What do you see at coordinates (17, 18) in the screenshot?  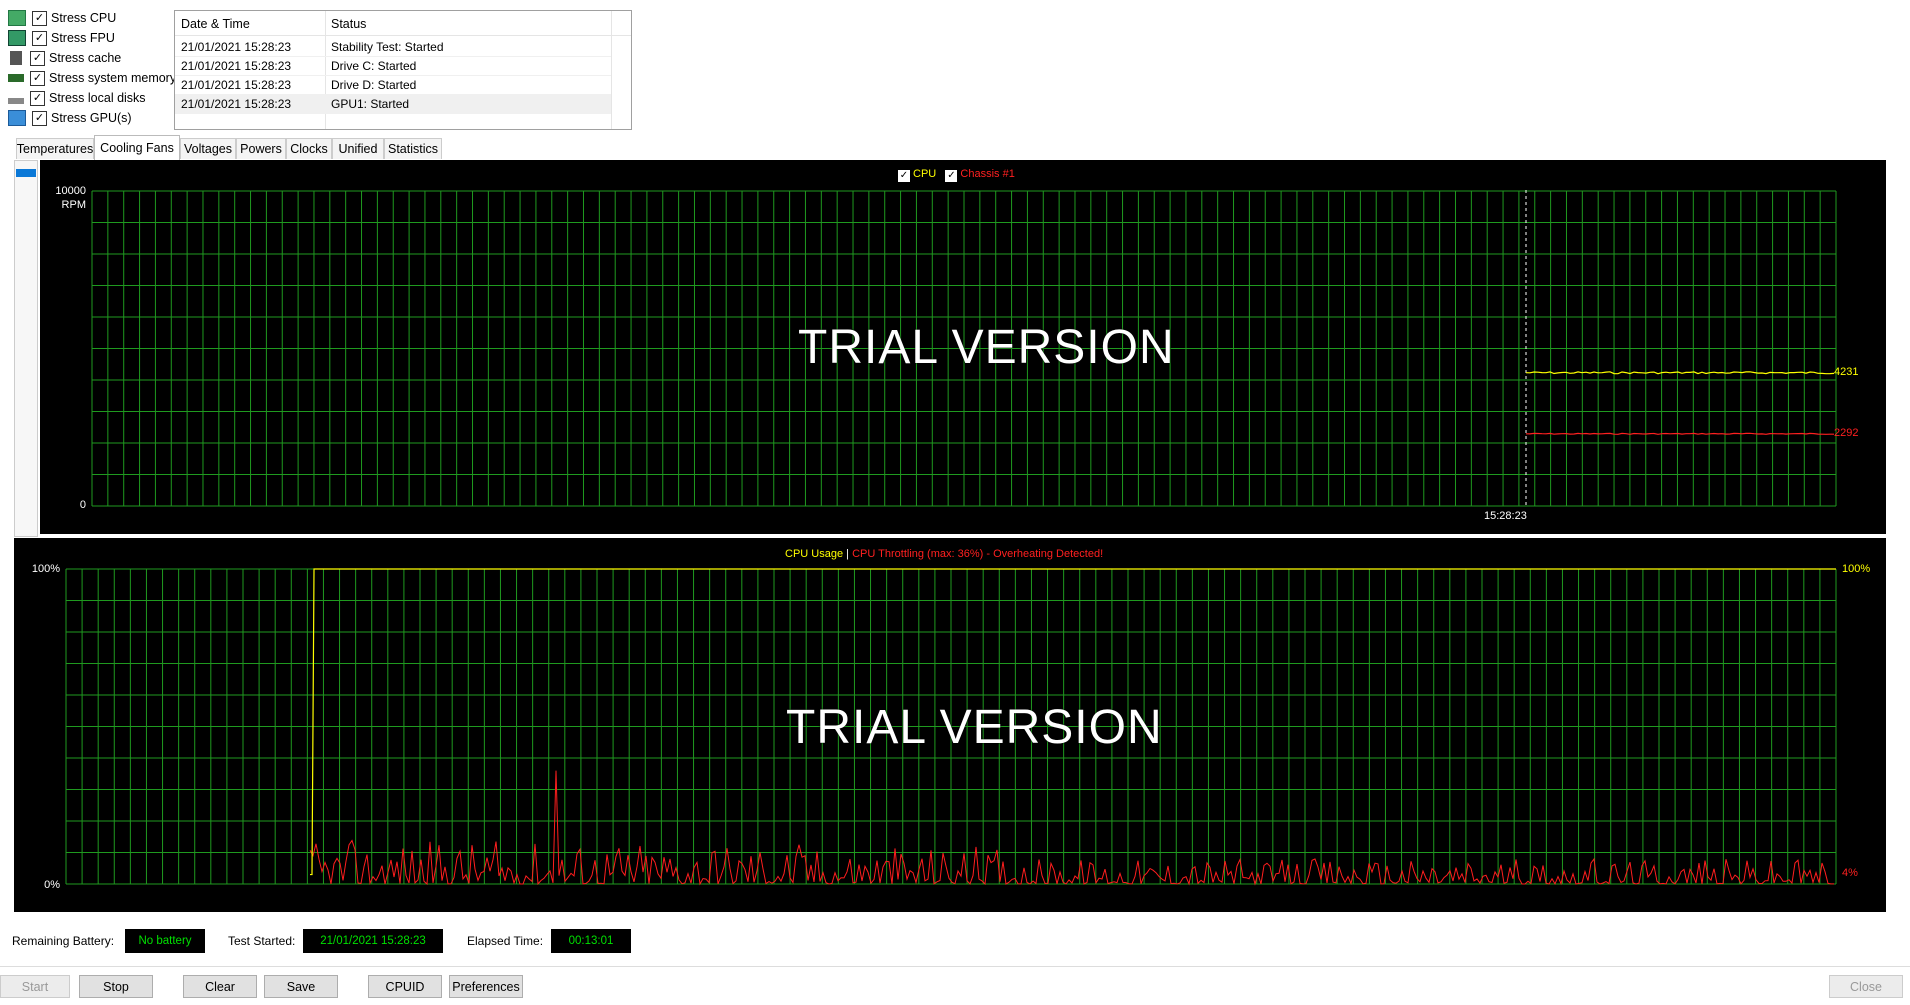 I see `cpu-icon` at bounding box center [17, 18].